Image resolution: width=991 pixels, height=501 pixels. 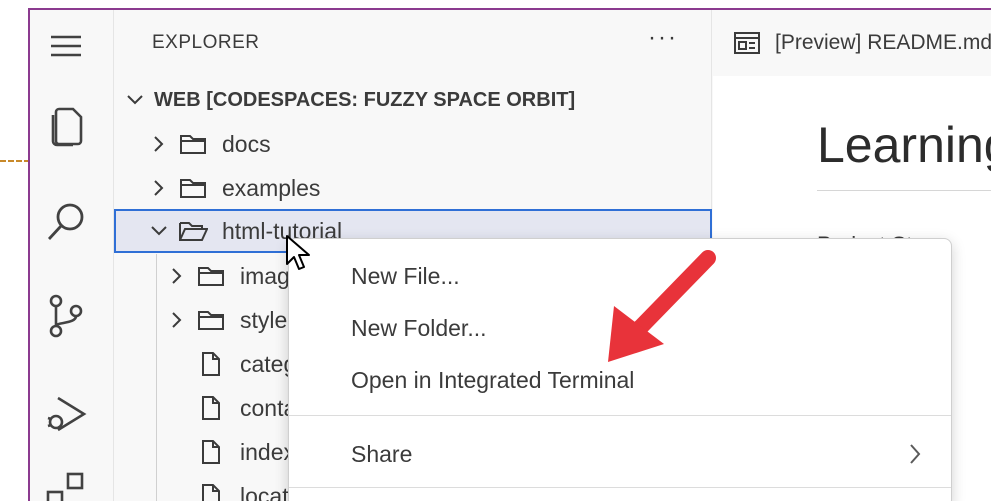 What do you see at coordinates (66, 222) in the screenshot?
I see `search-icon` at bounding box center [66, 222].